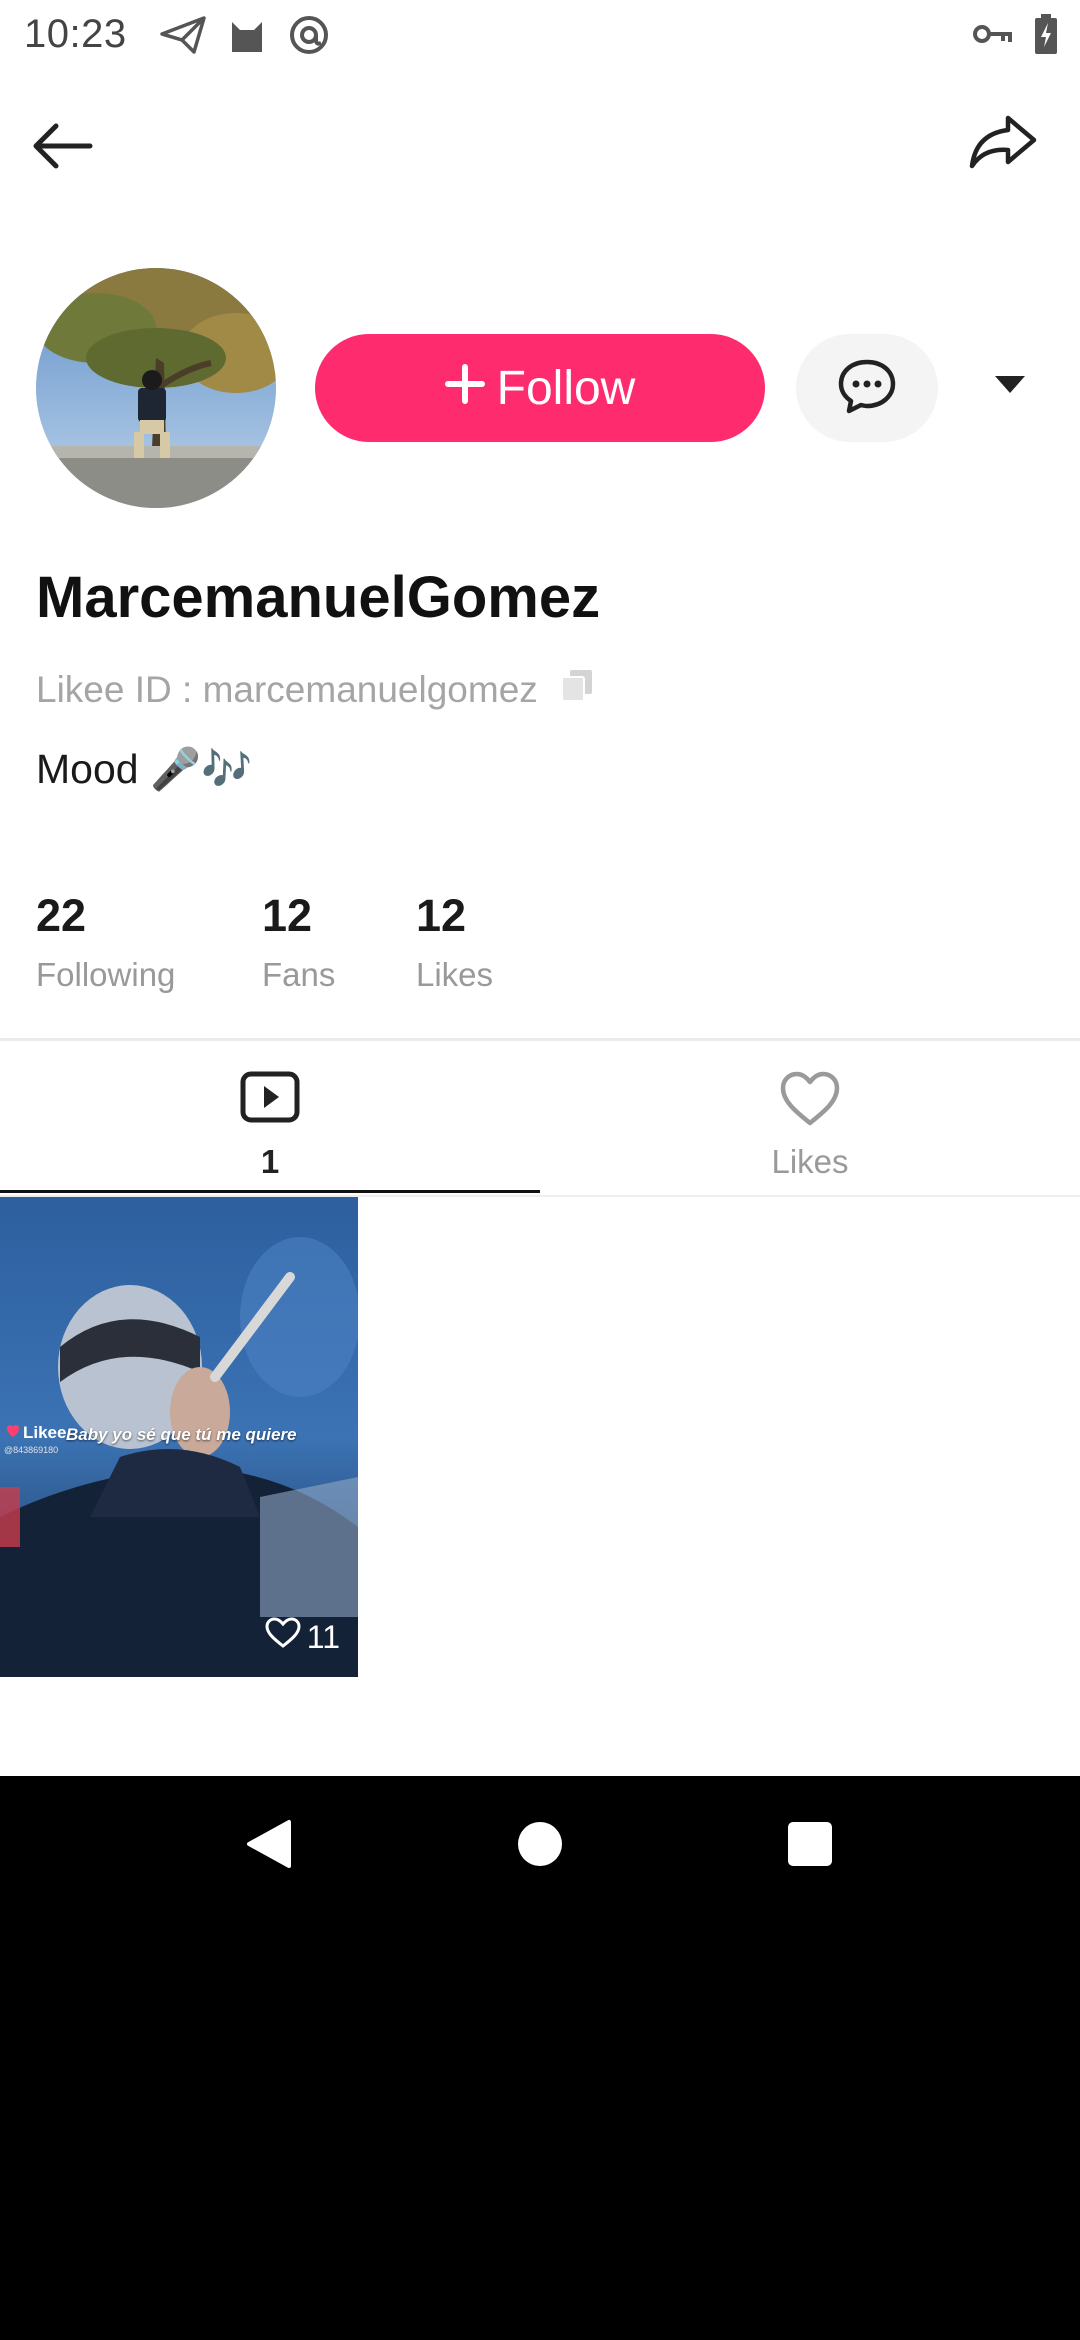 The height and width of the screenshot is (2340, 1080). Describe the element at coordinates (75, 34) in the screenshot. I see `status-time: 10:23` at that location.